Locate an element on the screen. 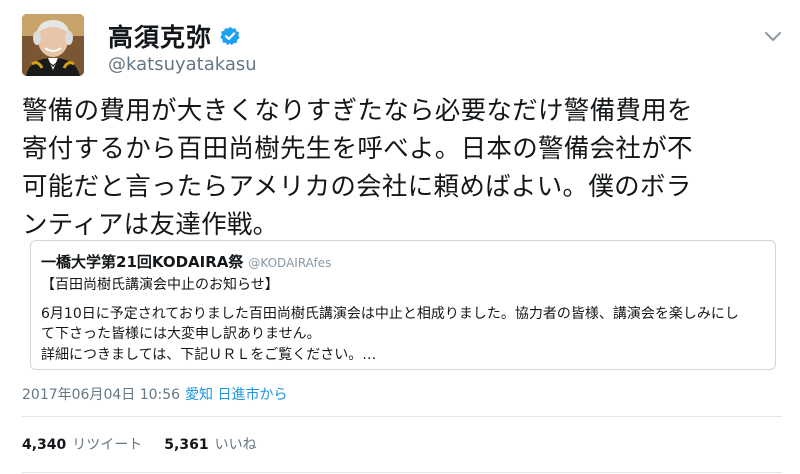  quoted-author-name: 一橋大学第21回KODAIRA祭 is located at coordinates (142, 262).